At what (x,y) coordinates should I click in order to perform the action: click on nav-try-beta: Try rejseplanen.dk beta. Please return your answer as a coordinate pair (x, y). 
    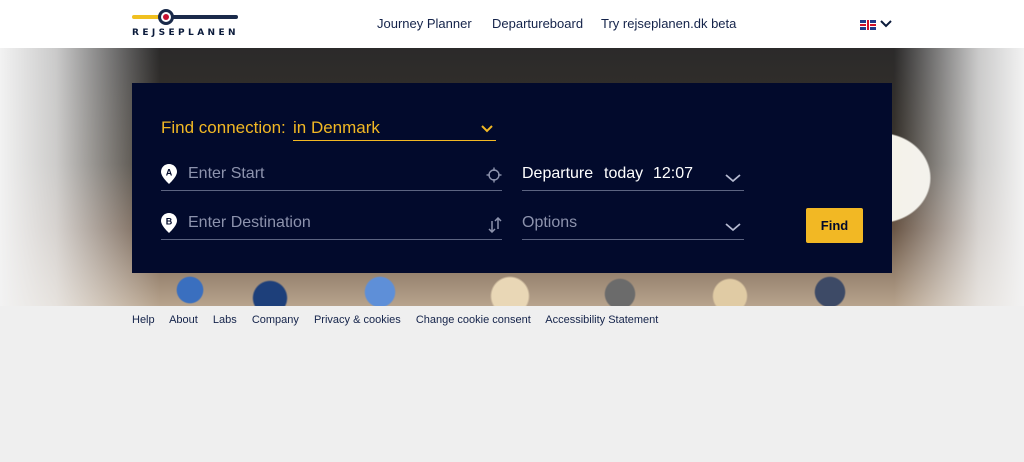
    Looking at the image, I should click on (668, 23).